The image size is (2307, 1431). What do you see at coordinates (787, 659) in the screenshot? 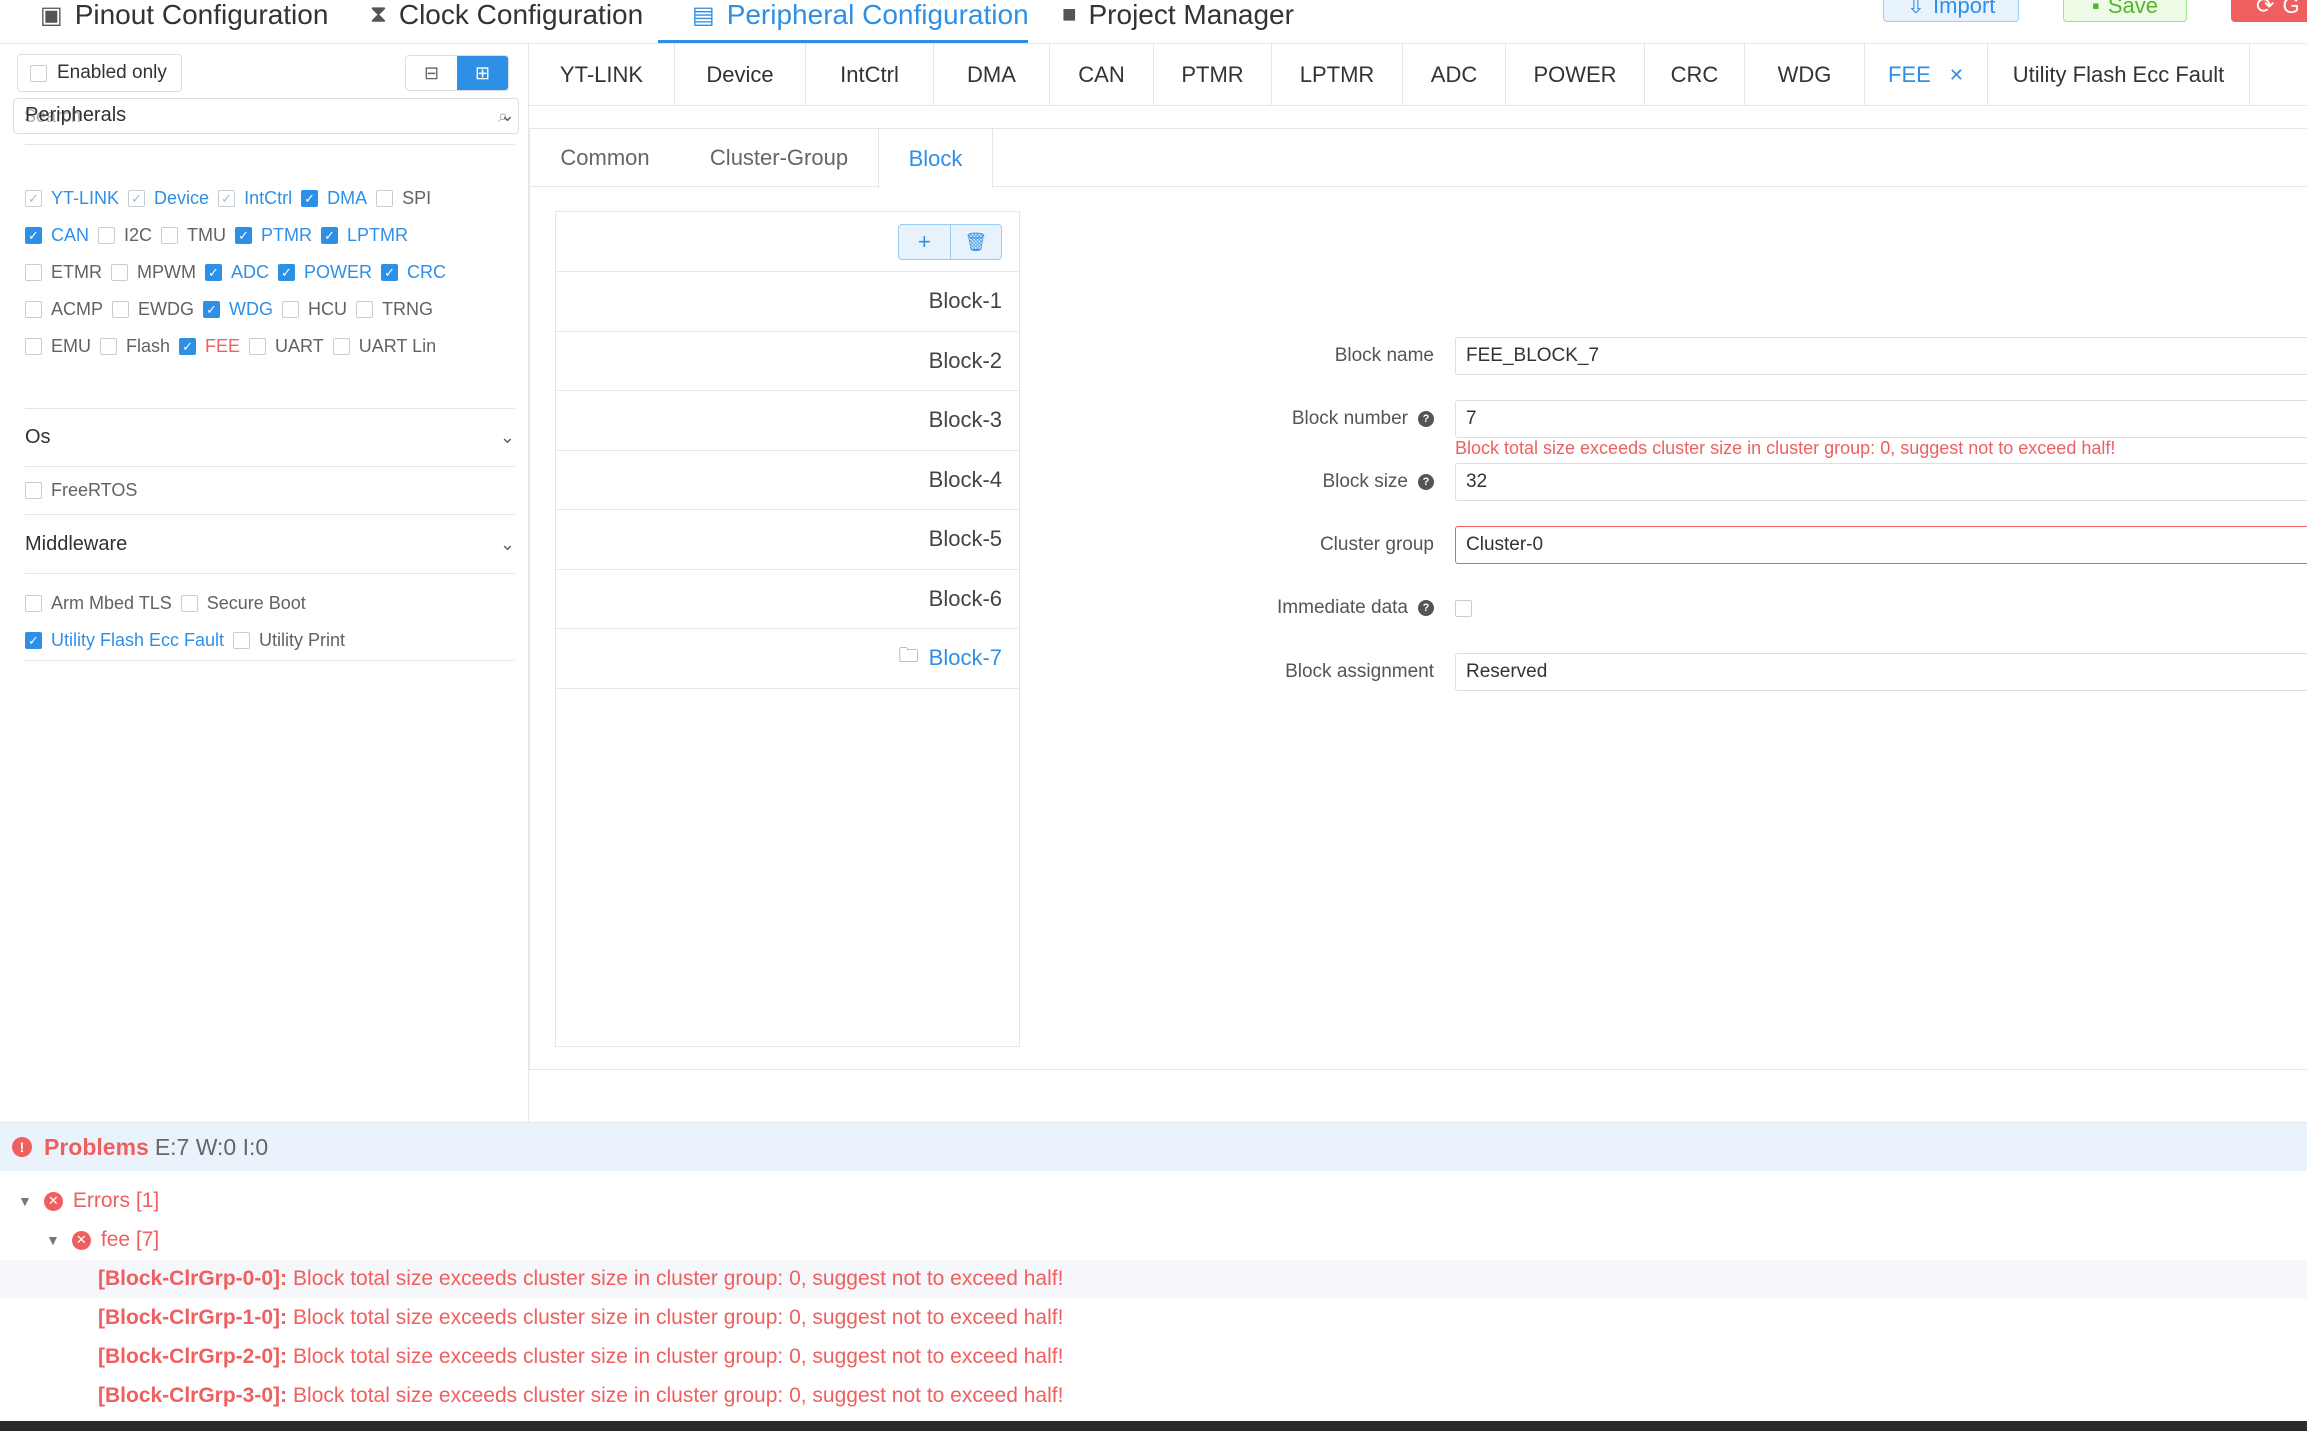
I see `block-list-item: 🗀 Block-7` at bounding box center [787, 659].